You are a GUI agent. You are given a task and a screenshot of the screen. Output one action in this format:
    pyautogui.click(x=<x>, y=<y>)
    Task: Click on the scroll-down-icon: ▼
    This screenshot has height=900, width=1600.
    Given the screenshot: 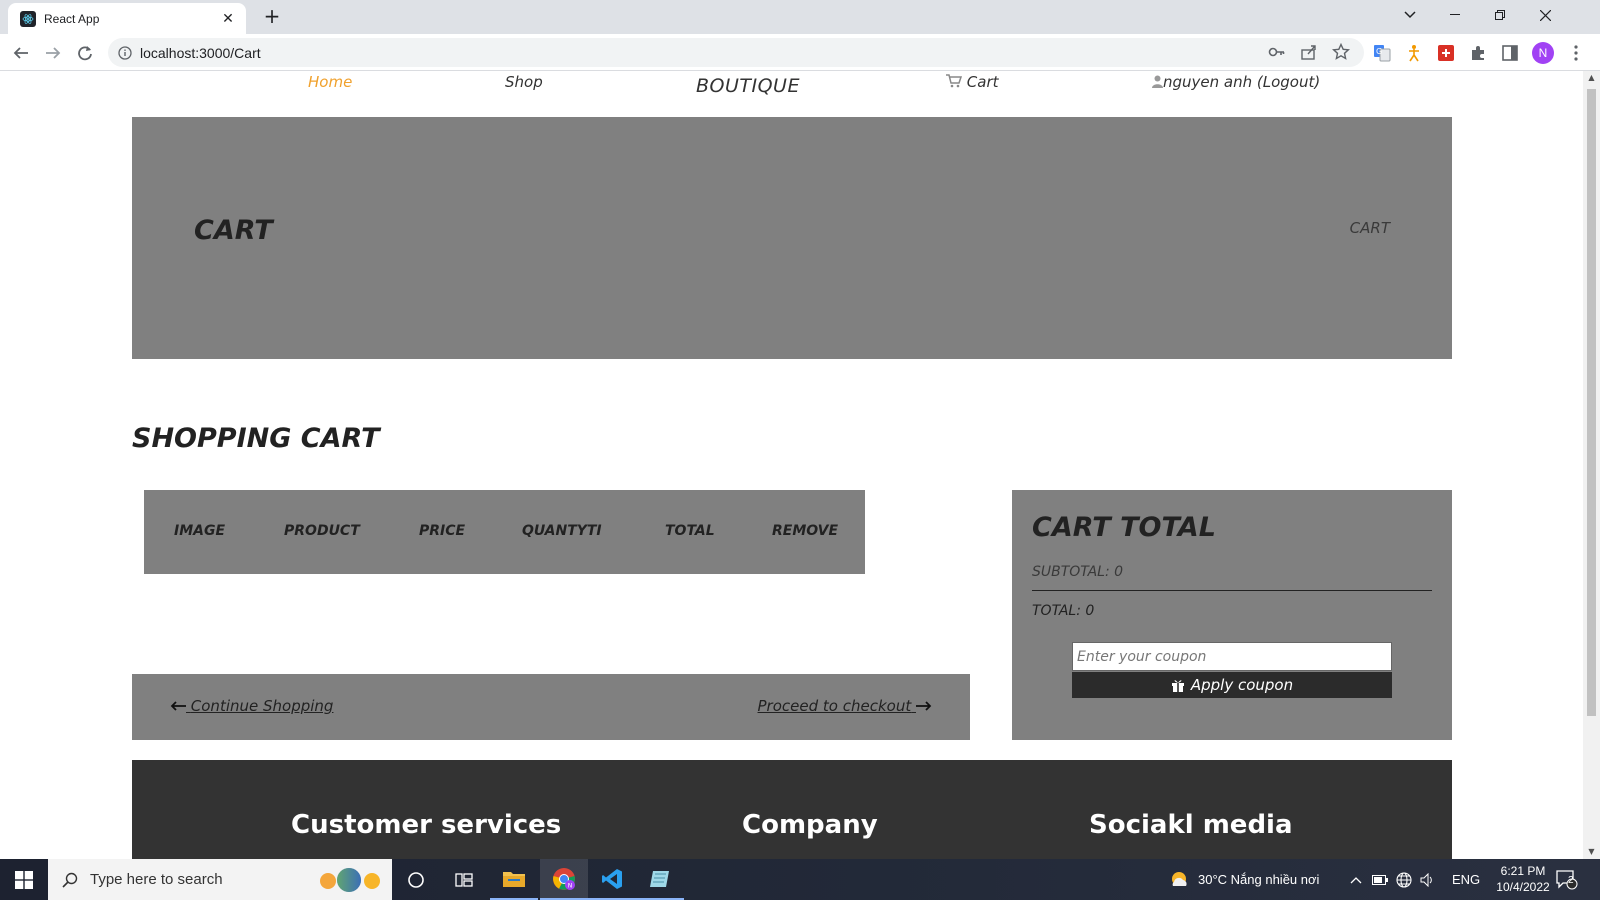 What is the action you would take?
    pyautogui.click(x=1591, y=852)
    